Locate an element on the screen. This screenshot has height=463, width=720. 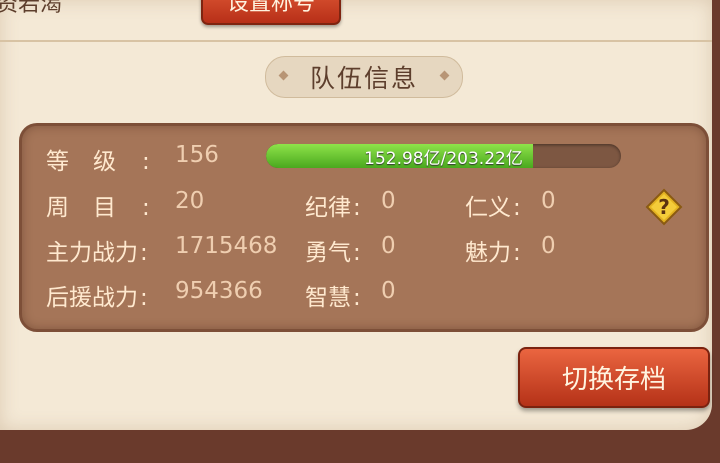
courage-label: 勇气: is located at coordinates (333, 253).